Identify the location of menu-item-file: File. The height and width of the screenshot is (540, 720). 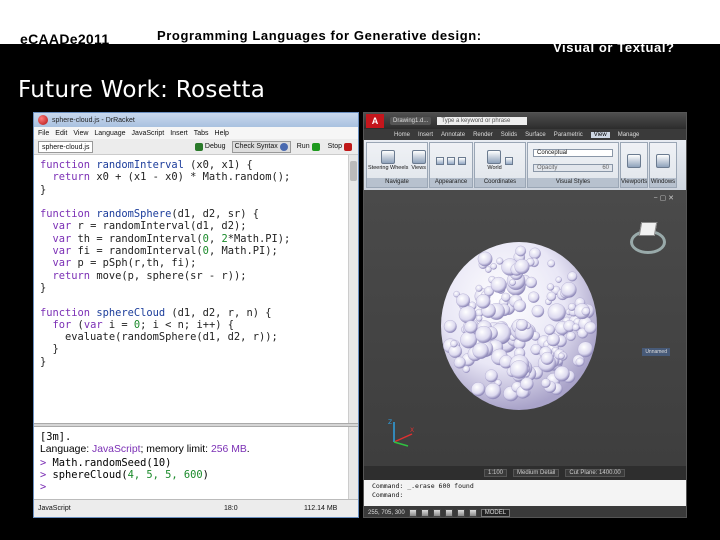
(43, 133).